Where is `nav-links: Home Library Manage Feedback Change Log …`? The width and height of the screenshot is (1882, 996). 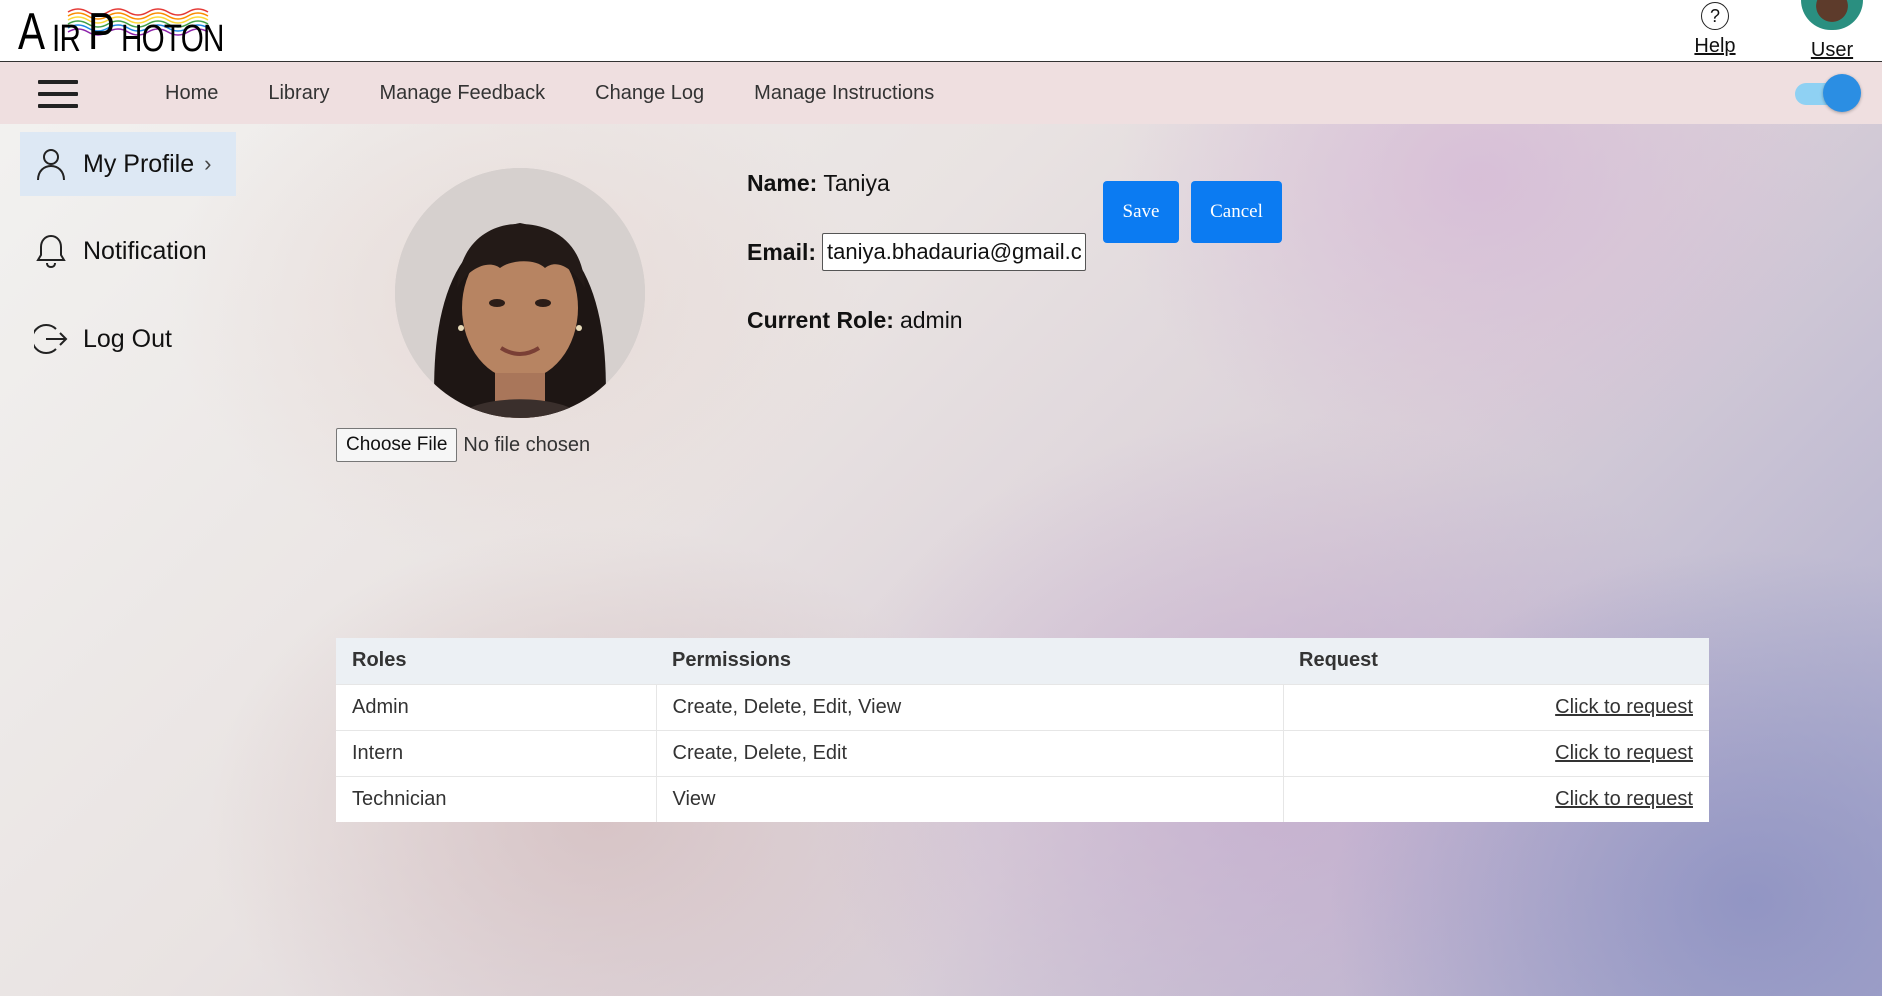
nav-links: Home Library Manage Feedback Change Log … is located at coordinates (574, 93).